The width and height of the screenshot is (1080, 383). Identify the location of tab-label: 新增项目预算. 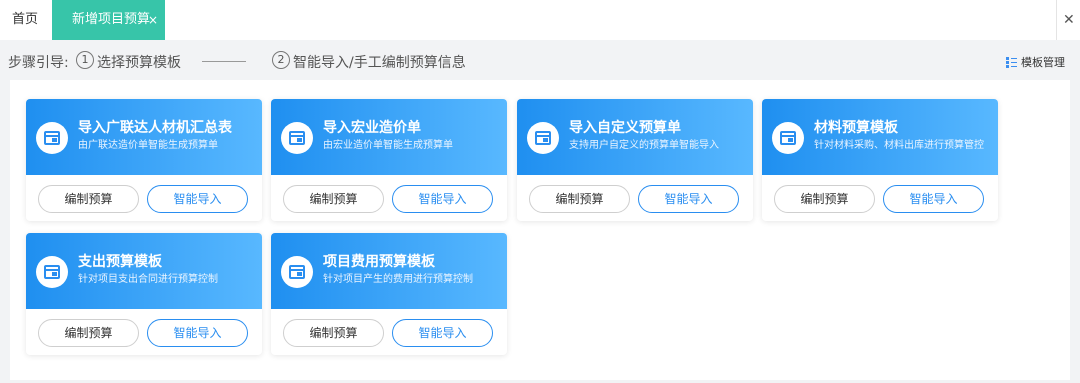
(111, 19).